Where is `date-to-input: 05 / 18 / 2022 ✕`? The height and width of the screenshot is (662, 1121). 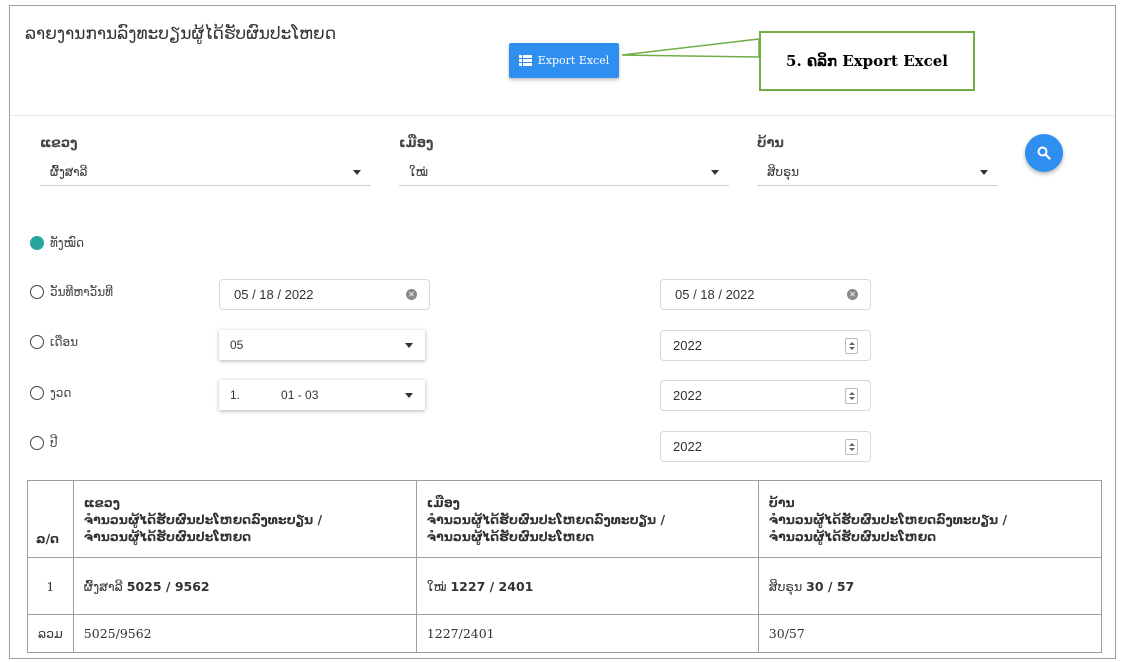
date-to-input: 05 / 18 / 2022 ✕ is located at coordinates (765, 294).